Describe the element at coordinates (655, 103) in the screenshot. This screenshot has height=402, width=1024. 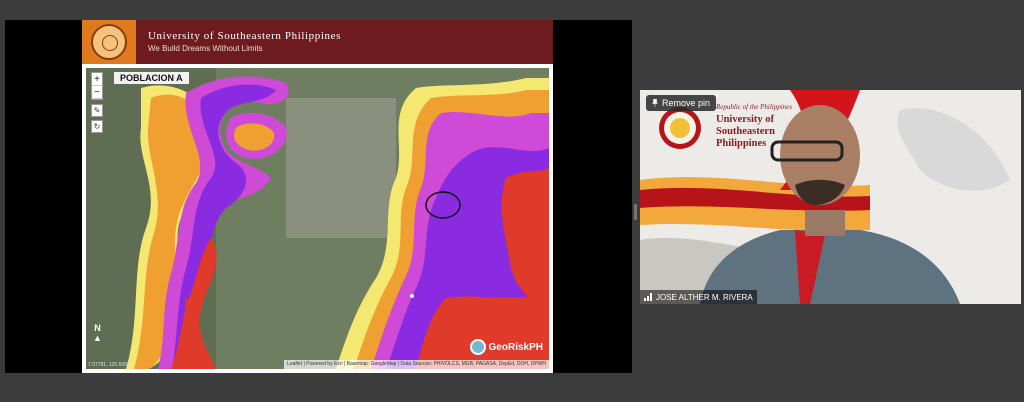
I see `pin-icon` at that location.